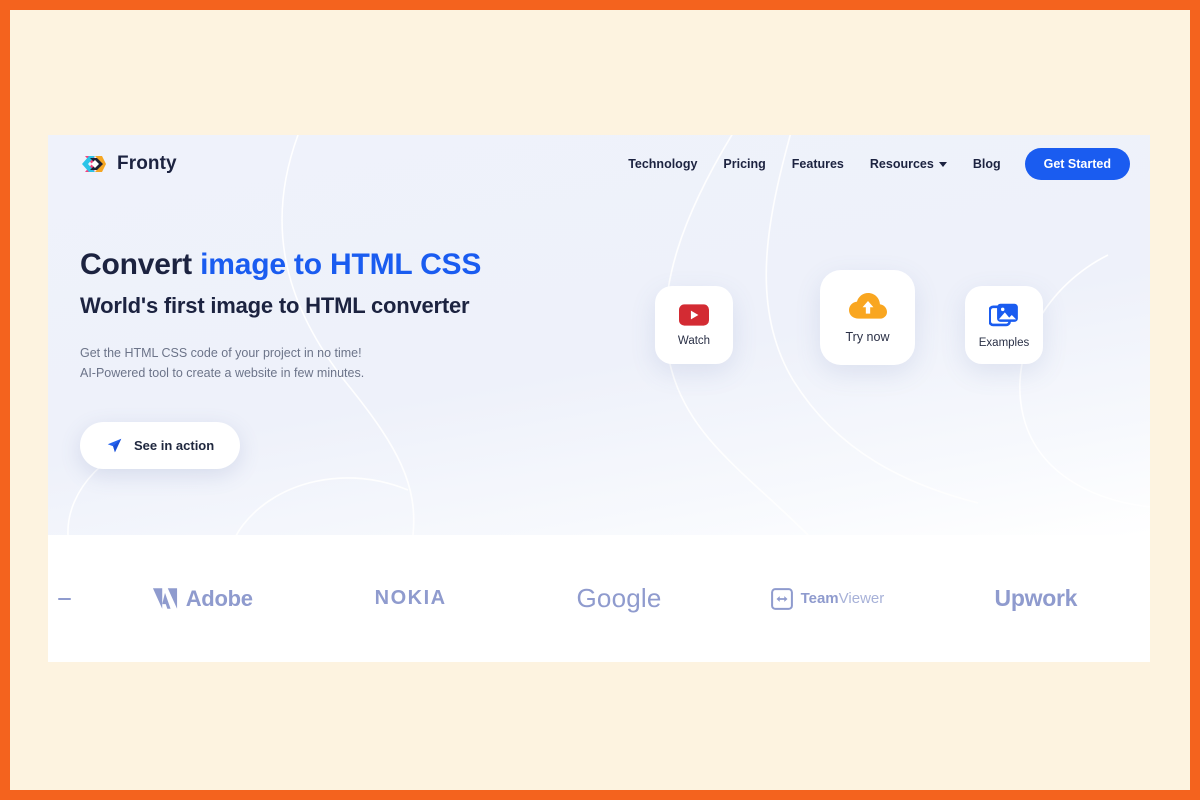  I want to click on send-plane-icon, so click(114, 445).